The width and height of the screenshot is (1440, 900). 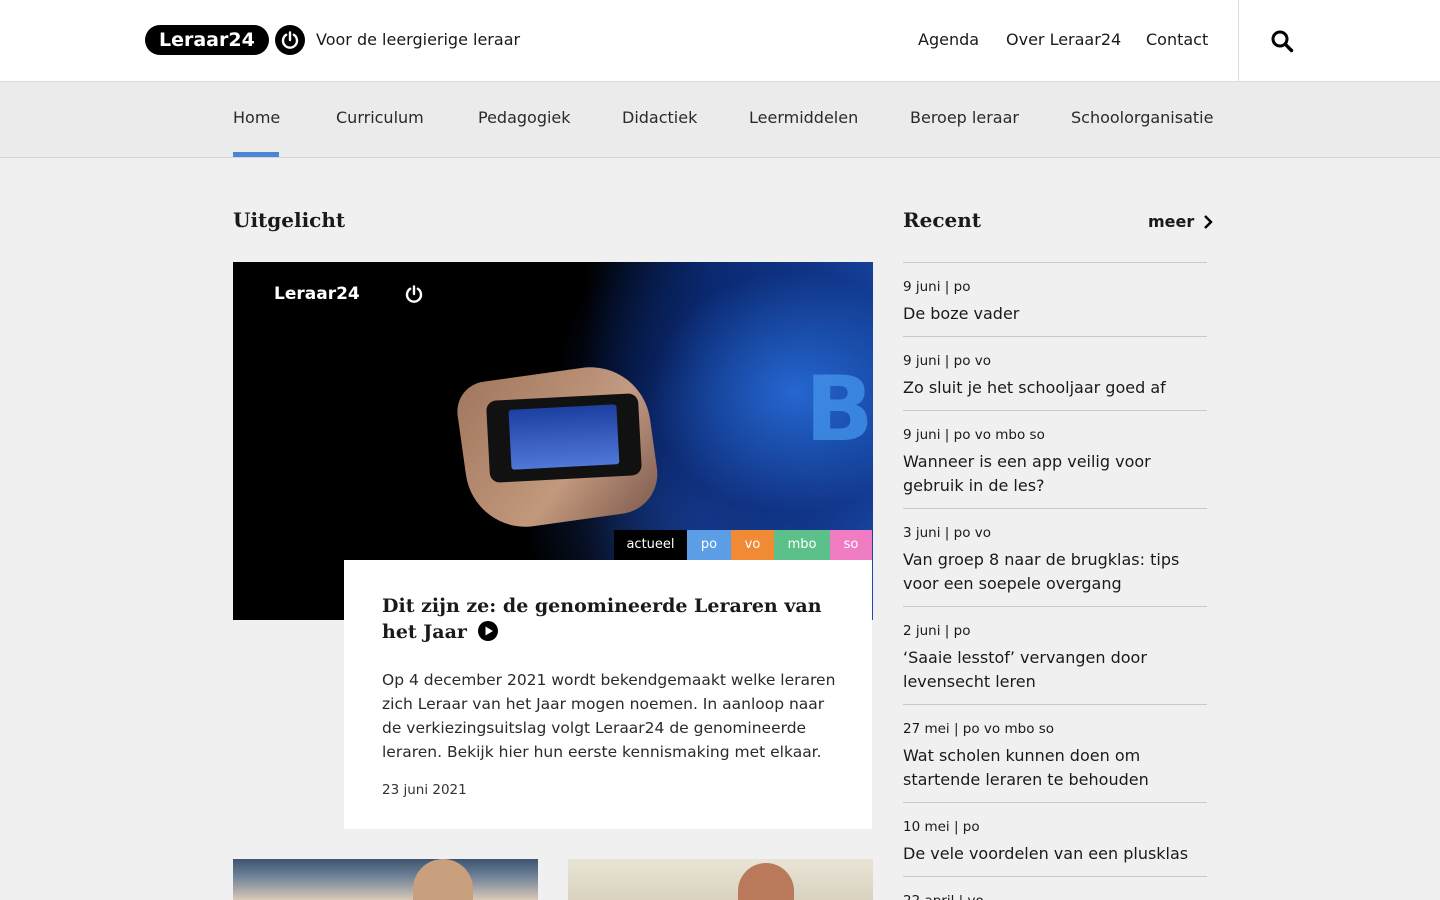 I want to click on featured-heading: Uitgelicht, so click(x=289, y=220).